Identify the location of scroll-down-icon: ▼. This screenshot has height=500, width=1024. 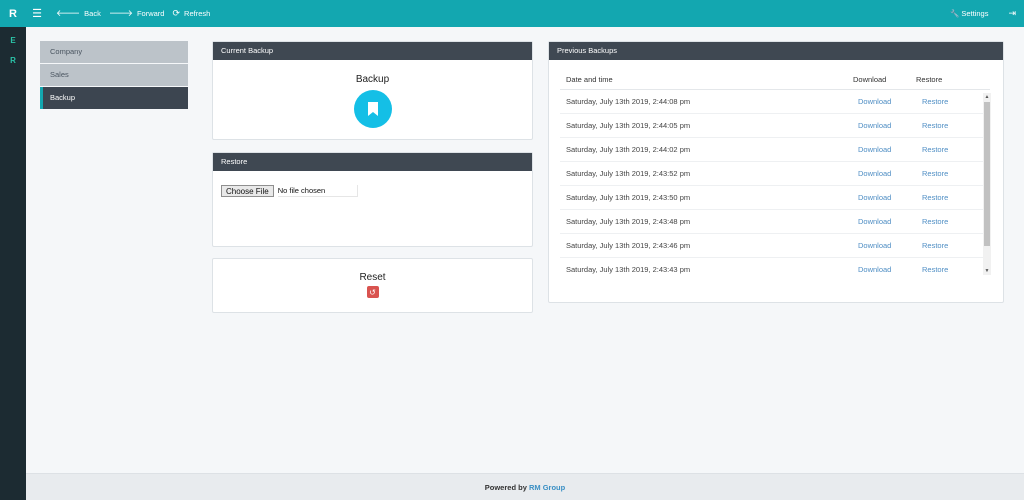
(987, 271).